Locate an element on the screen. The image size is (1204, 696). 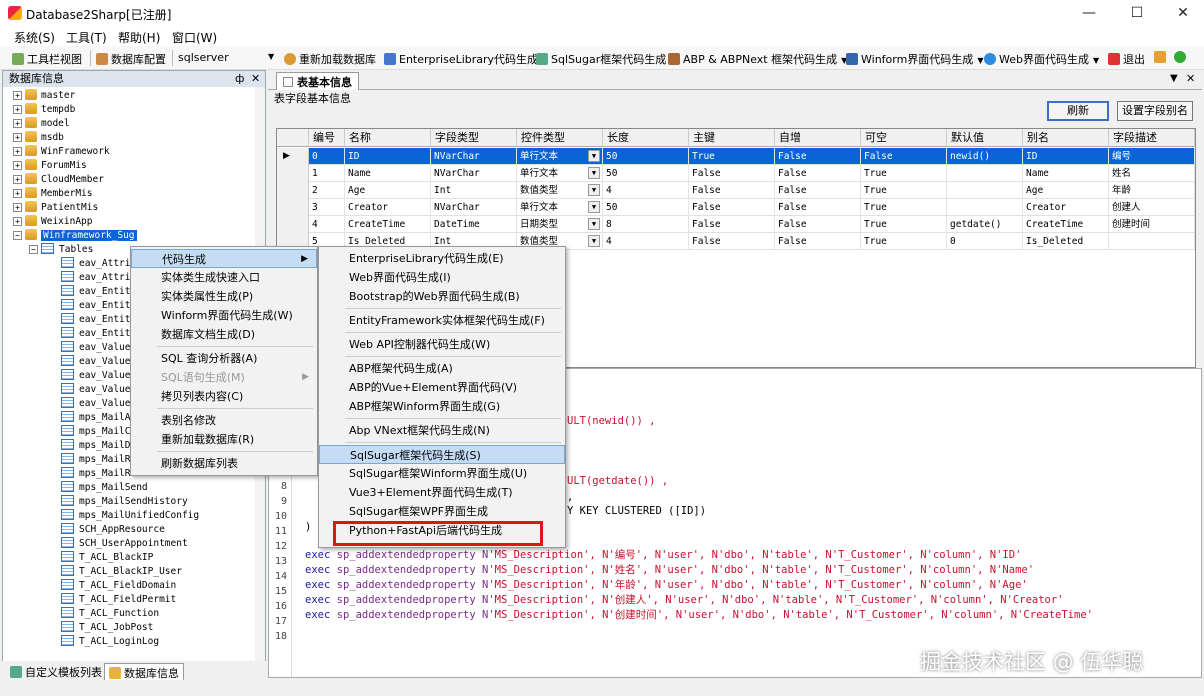
submenu-item: Bootstrap的Web界面代码生成(B) is located at coordinates (442, 296).